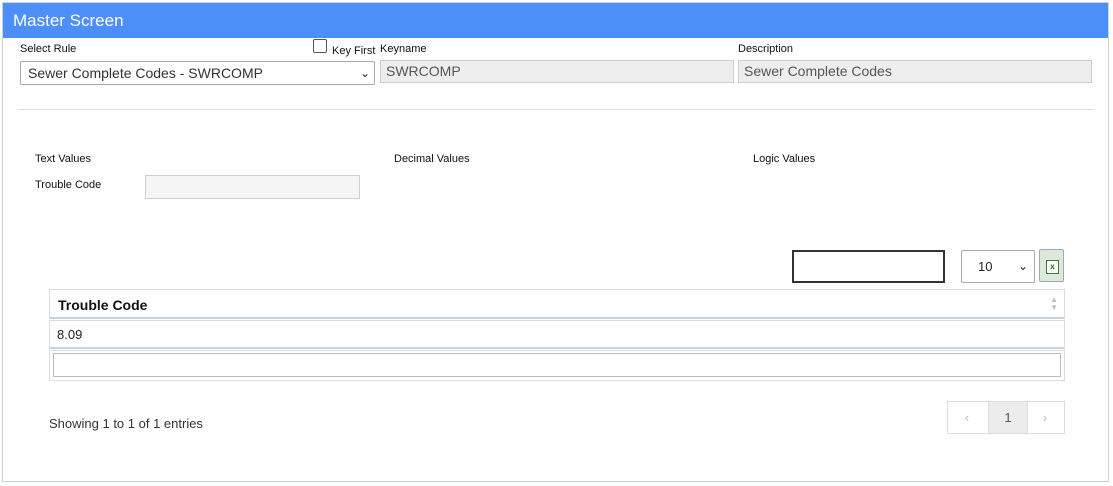 This screenshot has height=486, width=1113. I want to click on table-row: 8.09, so click(557, 334).